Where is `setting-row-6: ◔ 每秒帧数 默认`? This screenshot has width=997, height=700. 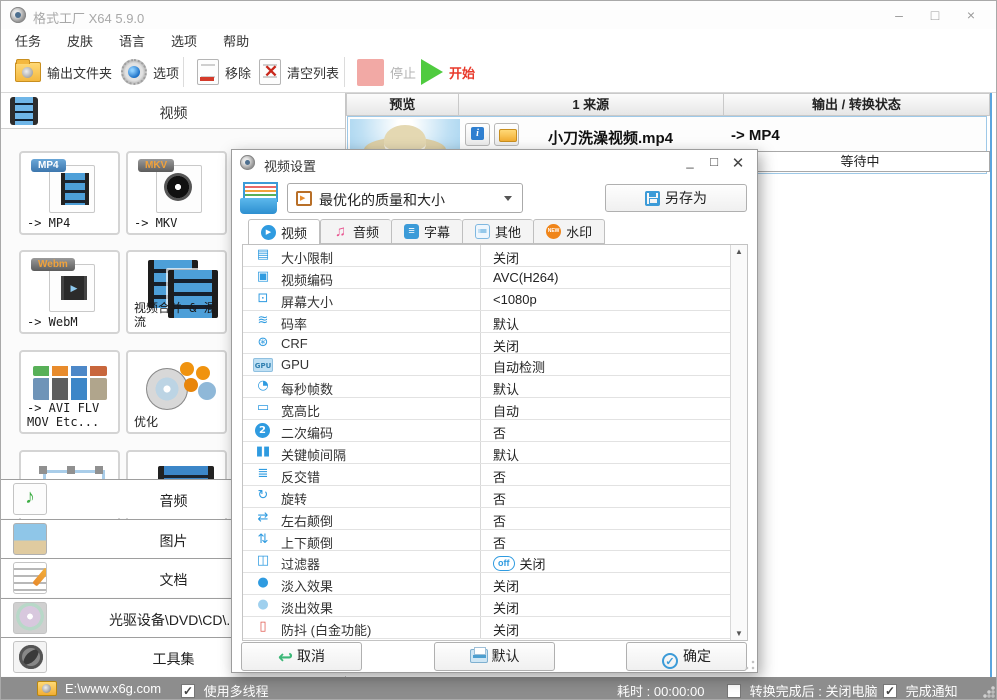 setting-row-6: ◔ 每秒帧数 默认 is located at coordinates (495, 387).